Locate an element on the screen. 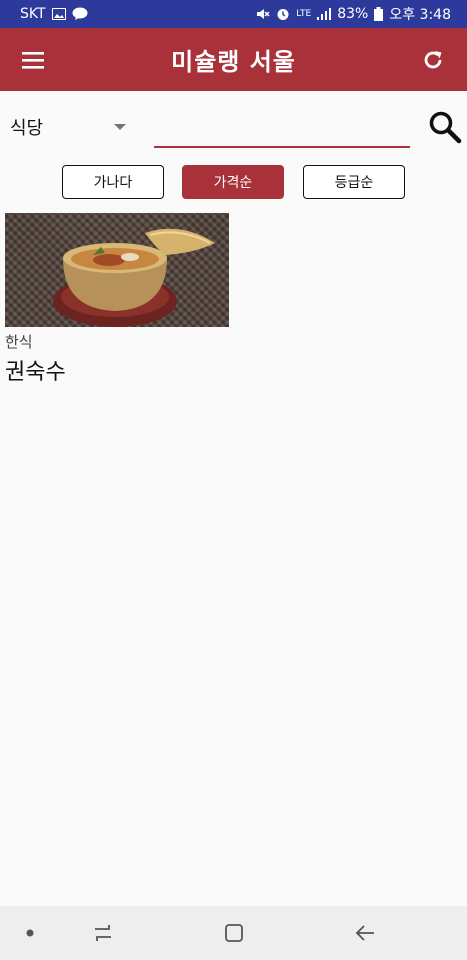  restaurant-card: 한식 권숙수 is located at coordinates (117, 299).